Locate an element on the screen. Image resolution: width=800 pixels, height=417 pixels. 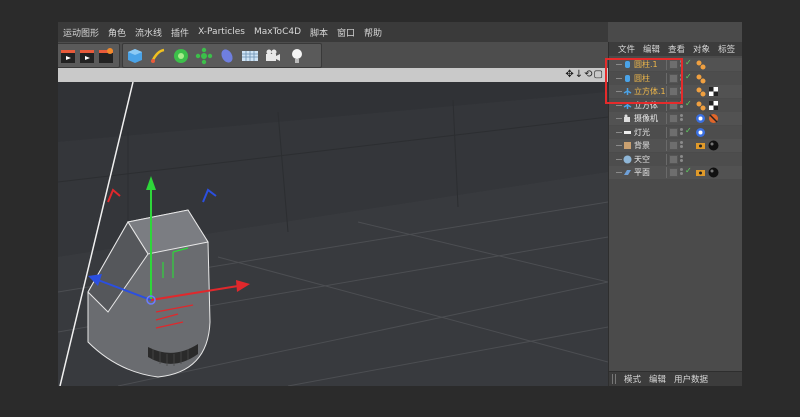
om-menu-tags: 标签 is located at coordinates (726, 49).